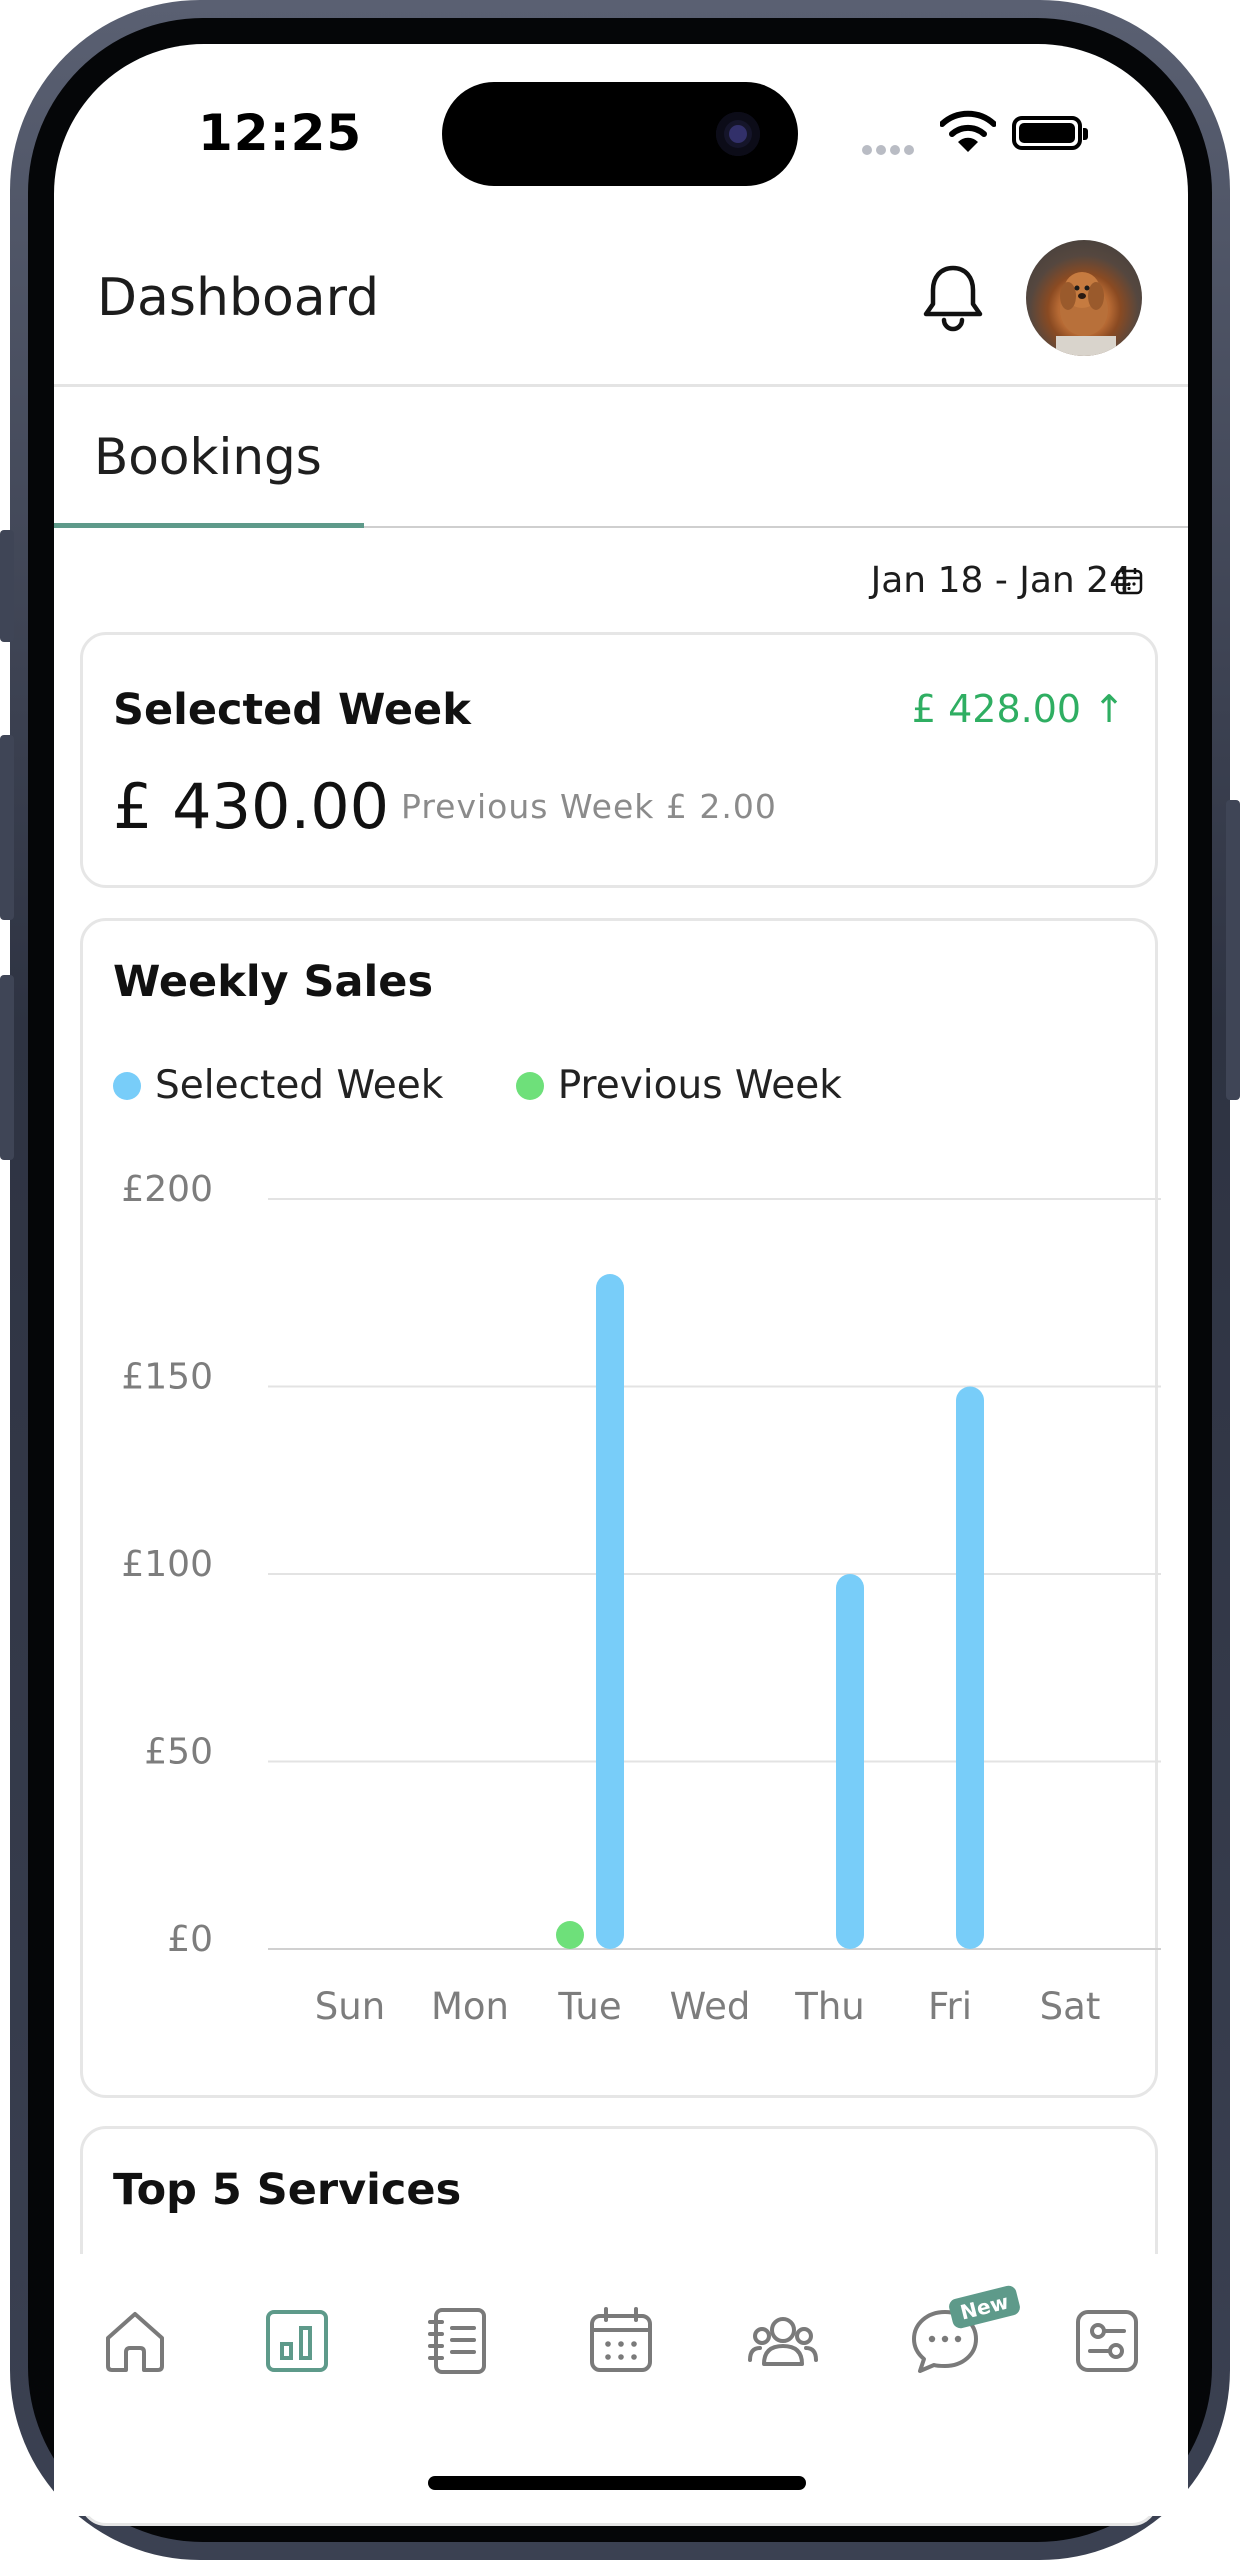  What do you see at coordinates (589, 806) in the screenshot?
I see `previous-week-amount: Previous Week £ 2.00` at bounding box center [589, 806].